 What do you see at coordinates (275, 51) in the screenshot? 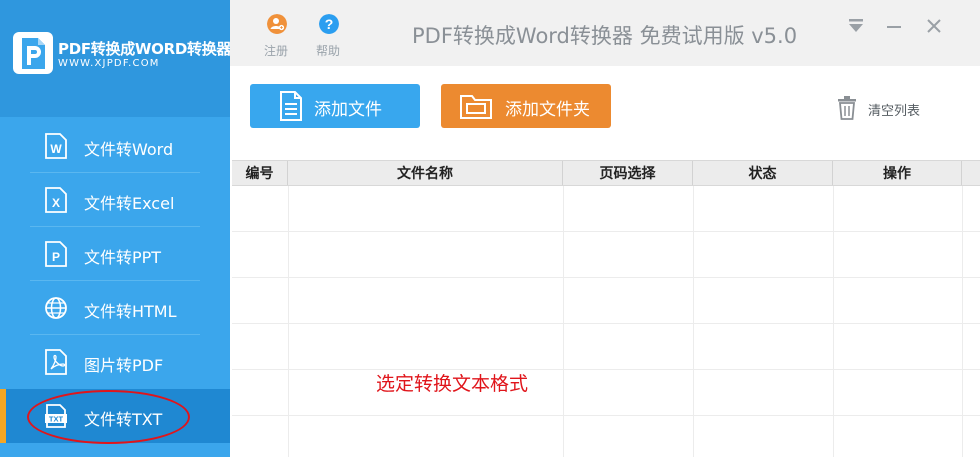
I see `register-label: 注册` at bounding box center [275, 51].